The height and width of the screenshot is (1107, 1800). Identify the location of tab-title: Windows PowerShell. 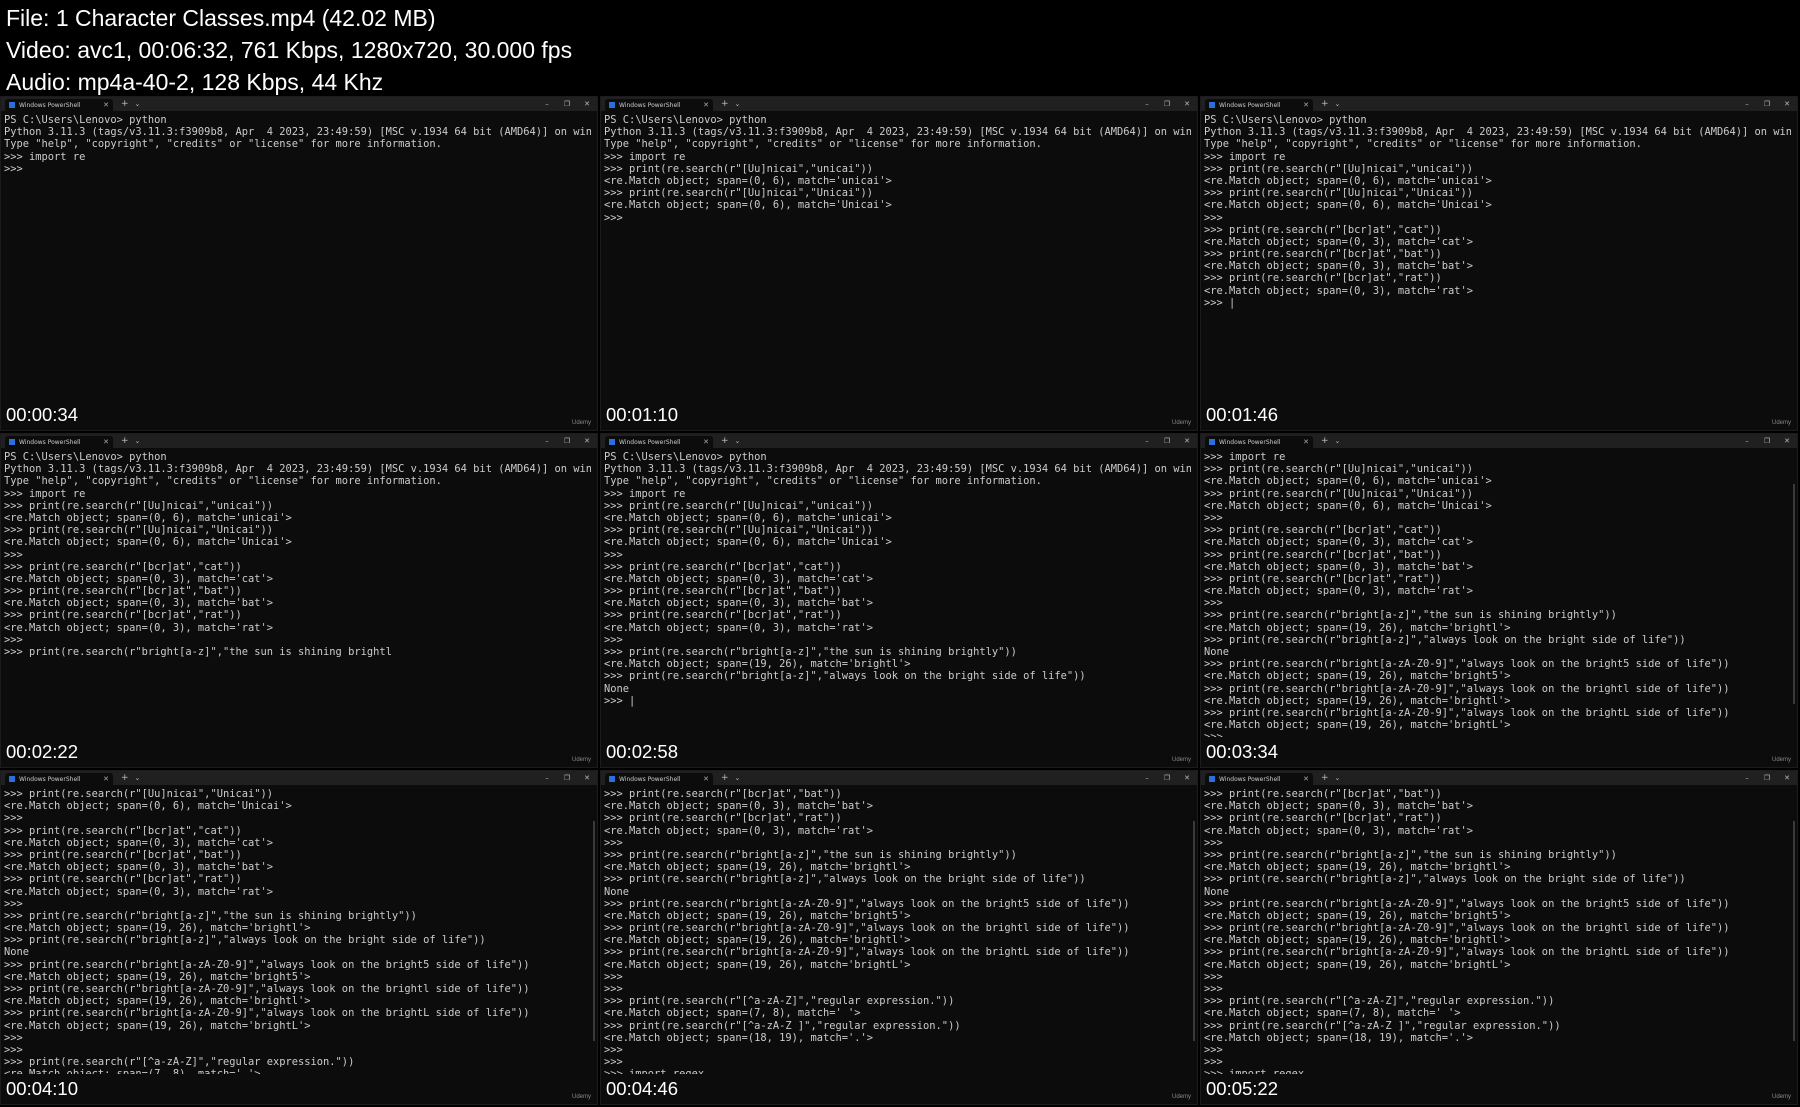
(50, 442).